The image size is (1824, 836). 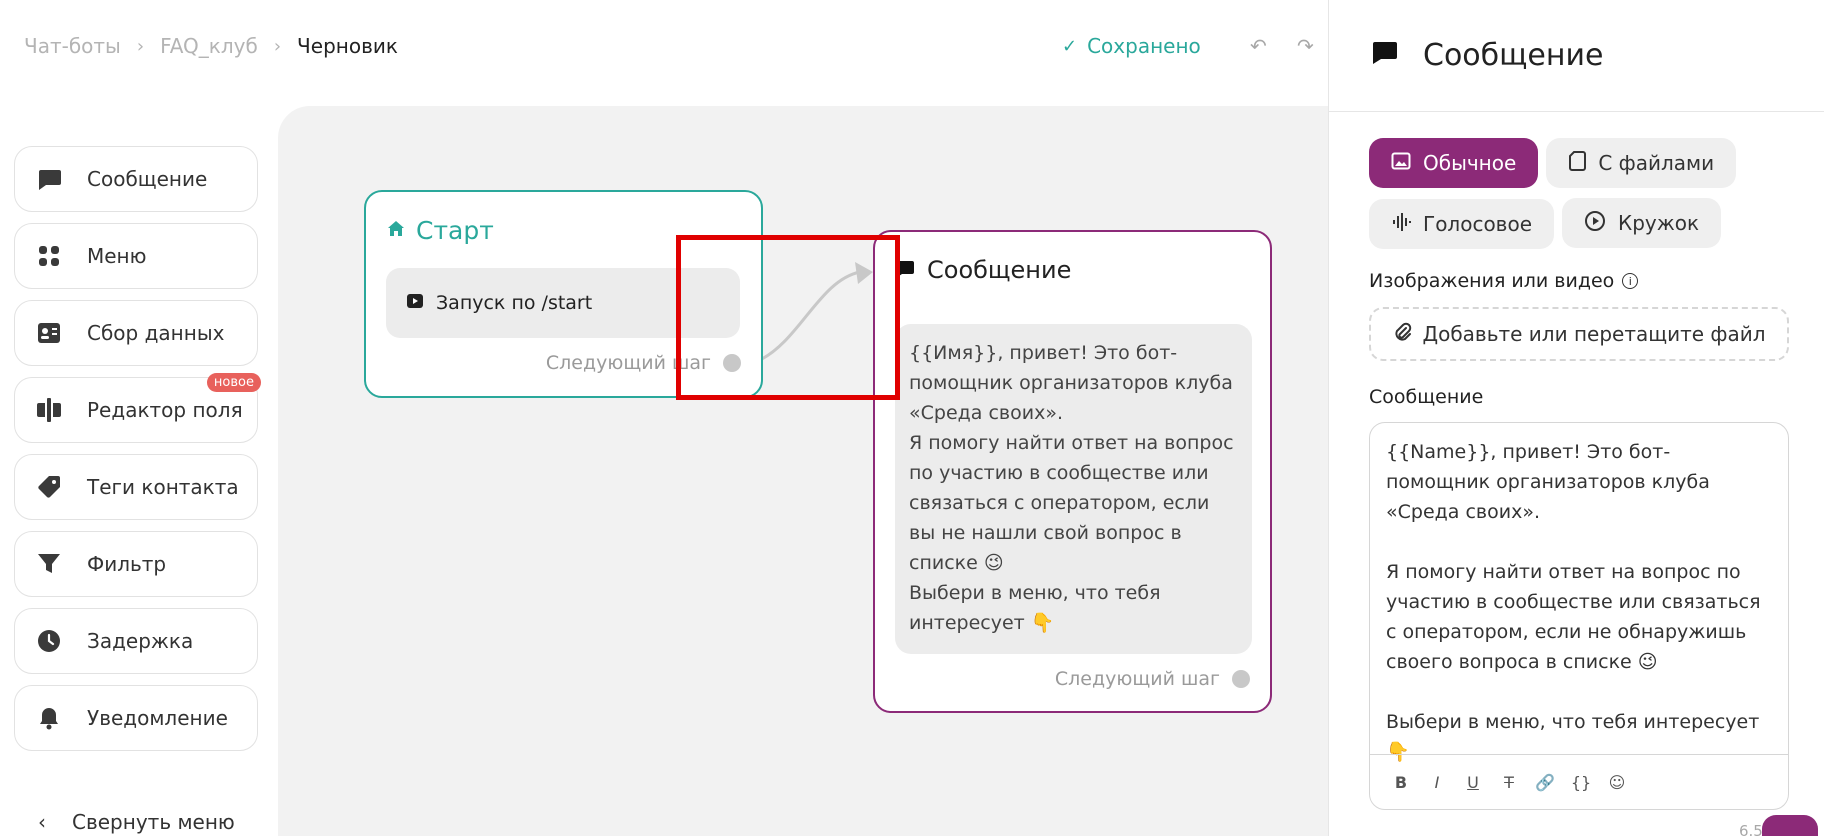 I want to click on bold-icon: B, so click(x=1401, y=782).